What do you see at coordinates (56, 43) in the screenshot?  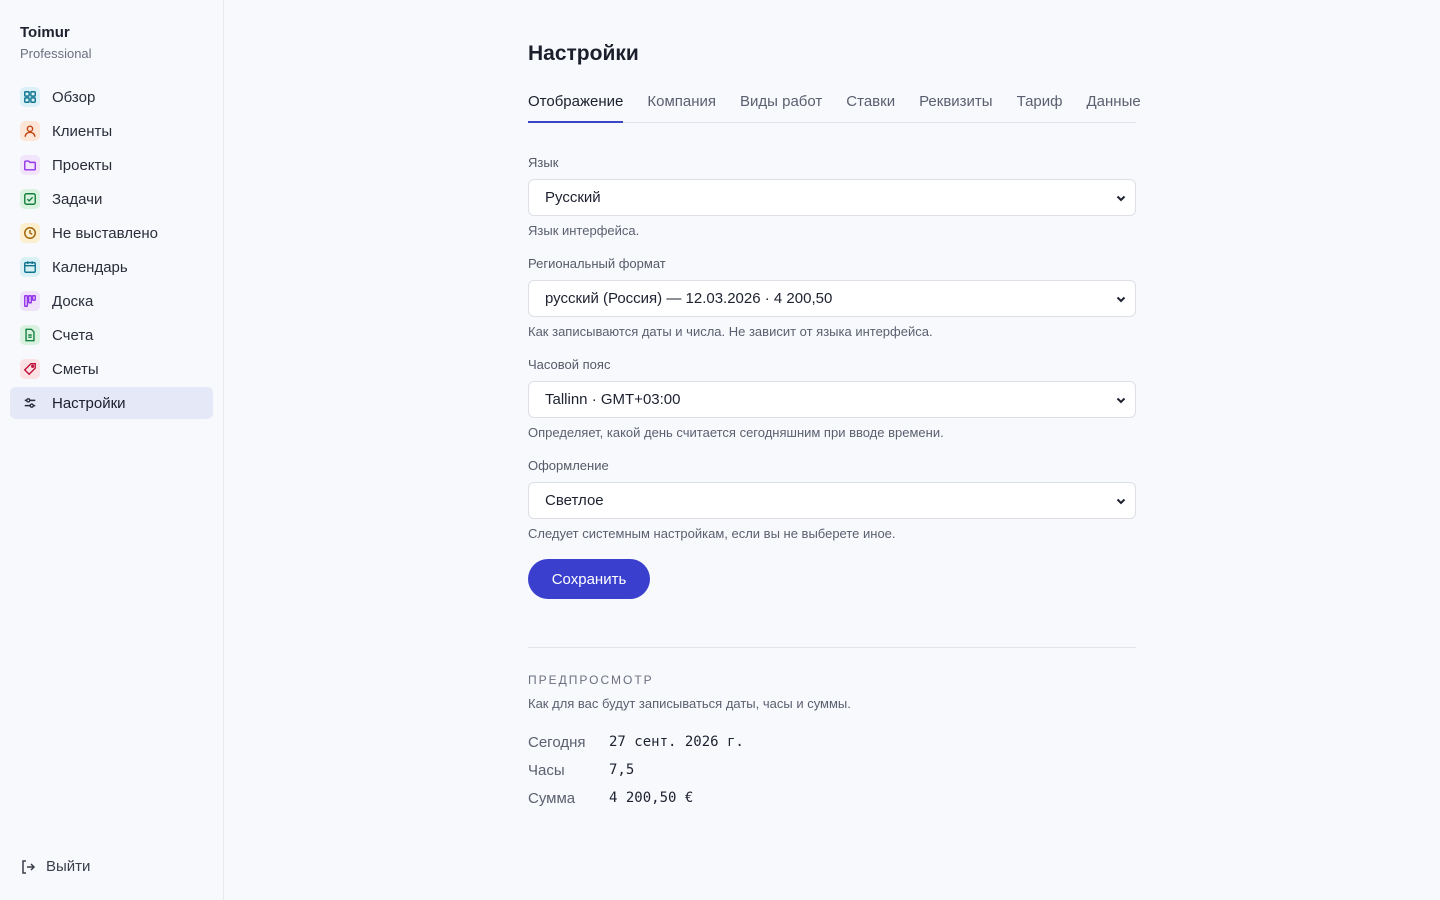 I see `brand: Toimur Professional` at bounding box center [56, 43].